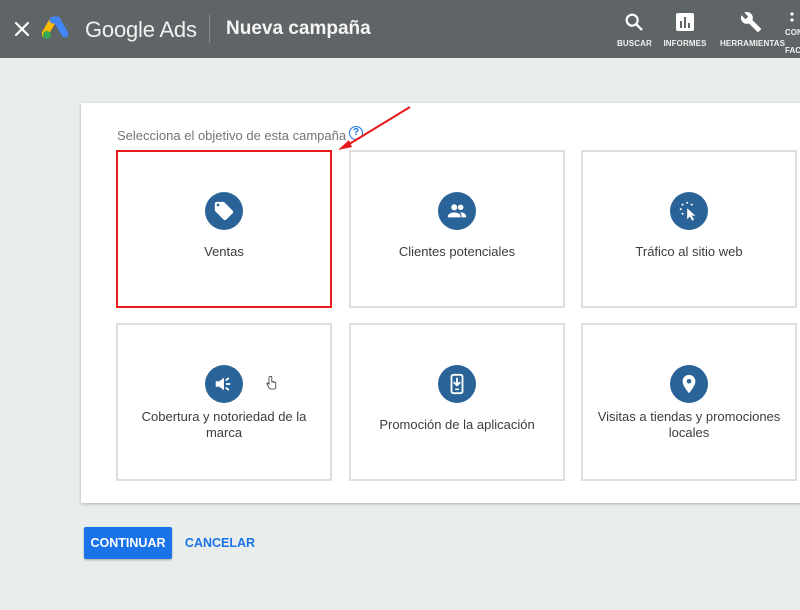  Describe the element at coordinates (751, 22) in the screenshot. I see `wrench-icon` at that location.